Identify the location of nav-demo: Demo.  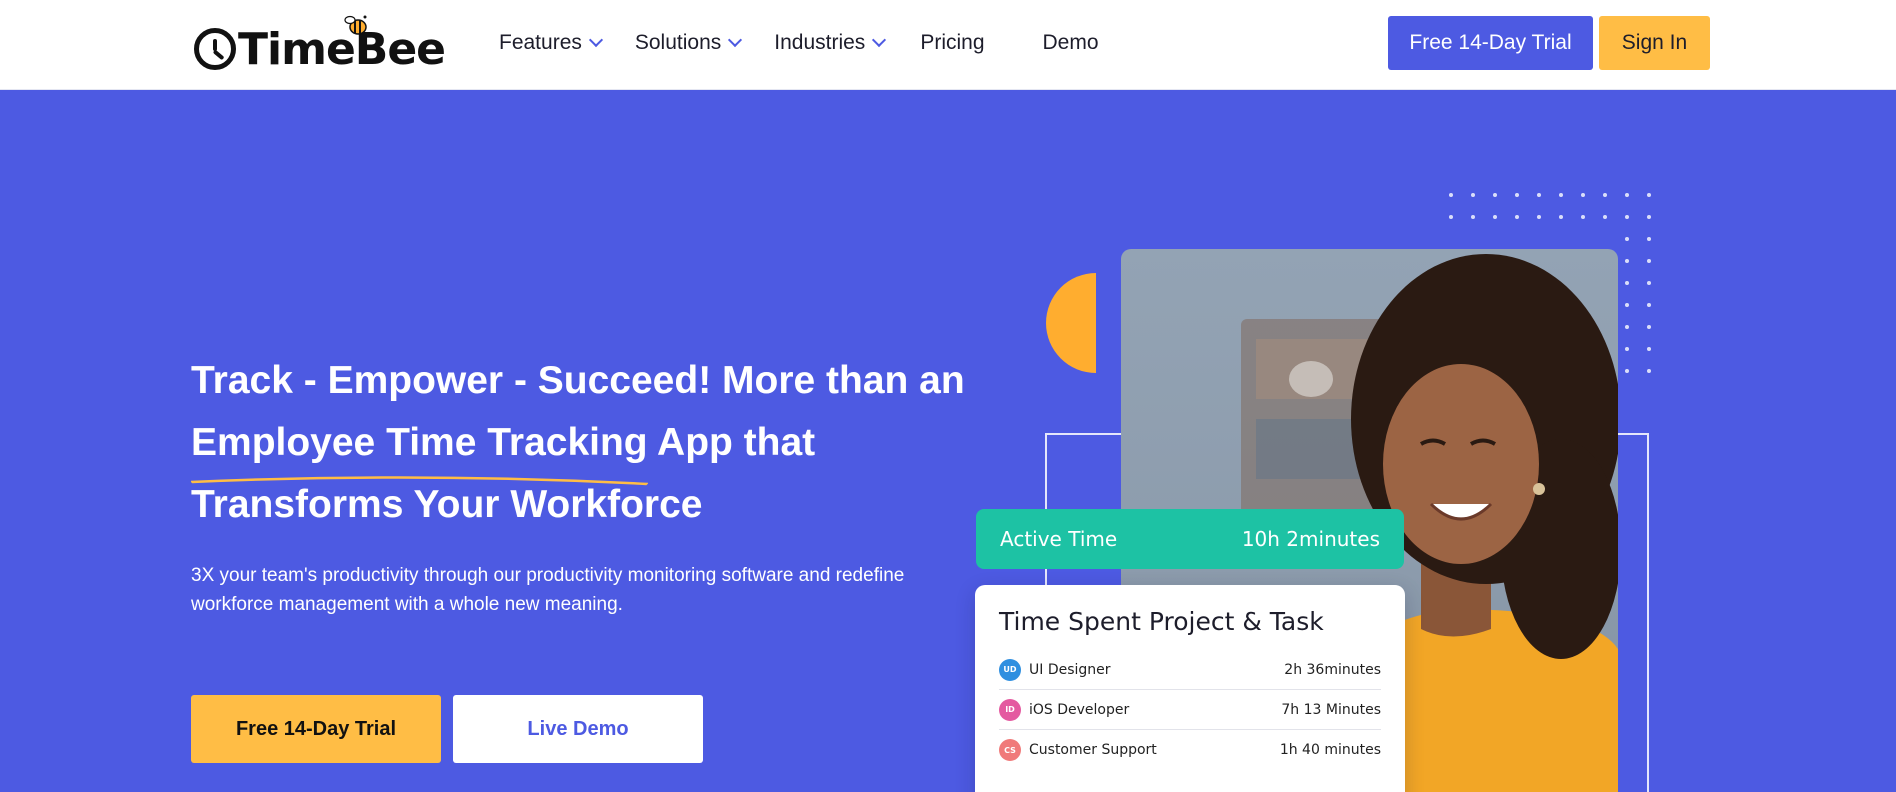
(1071, 43).